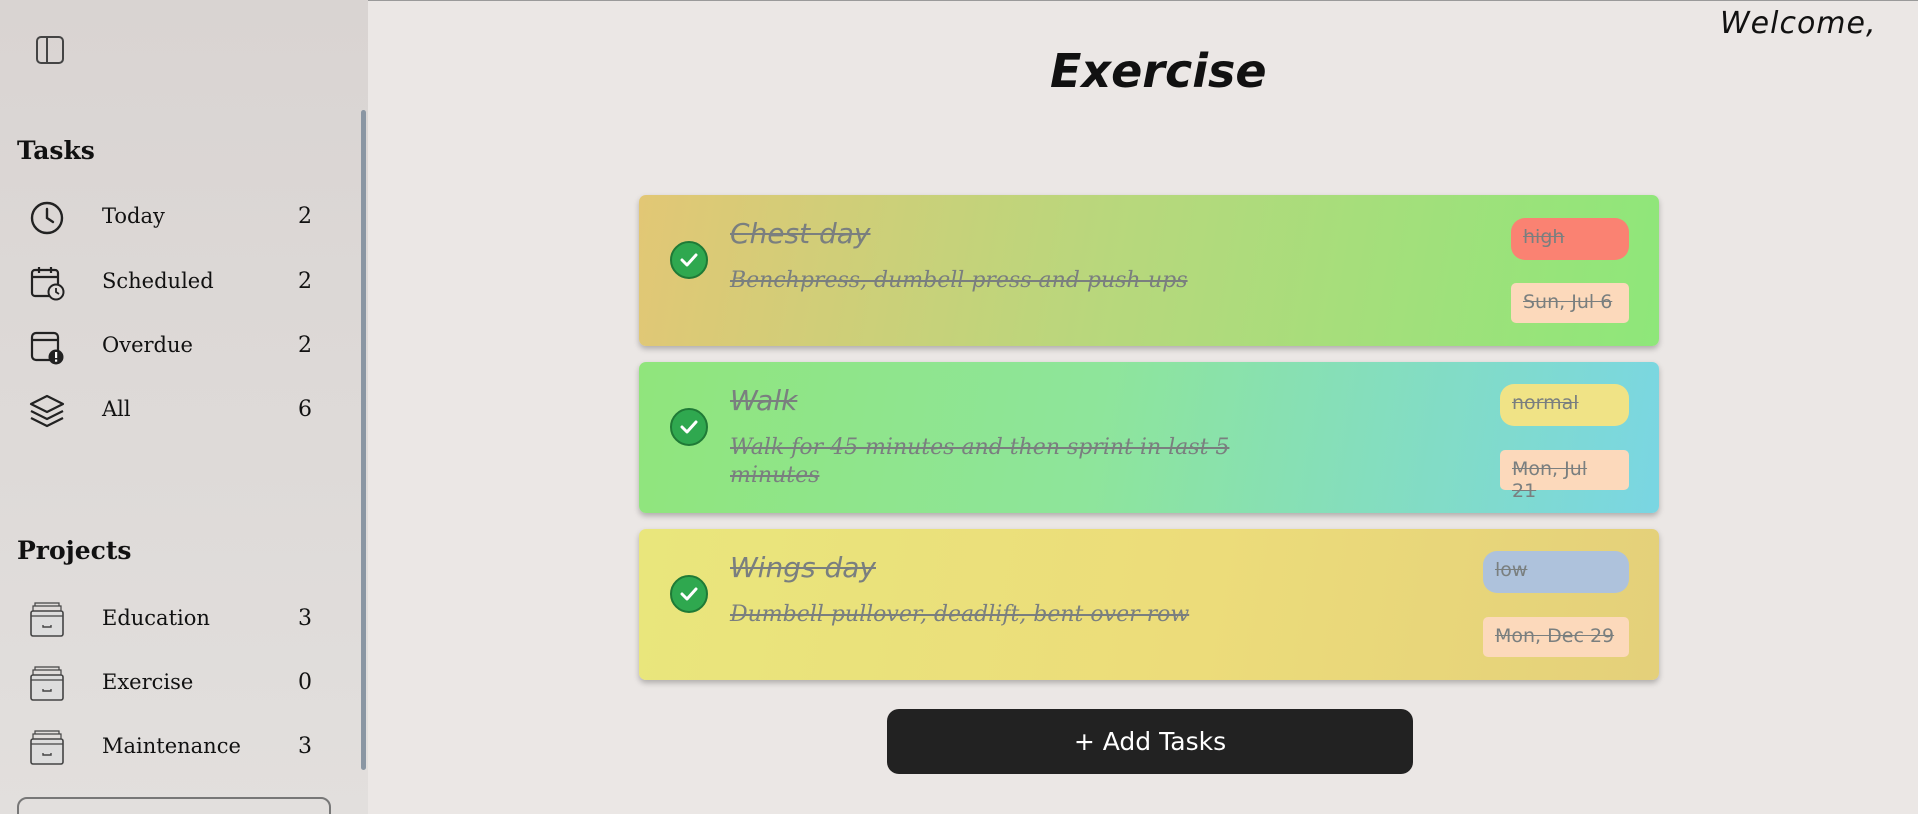 Image resolution: width=1918 pixels, height=814 pixels. I want to click on clock-icon, so click(47, 218).